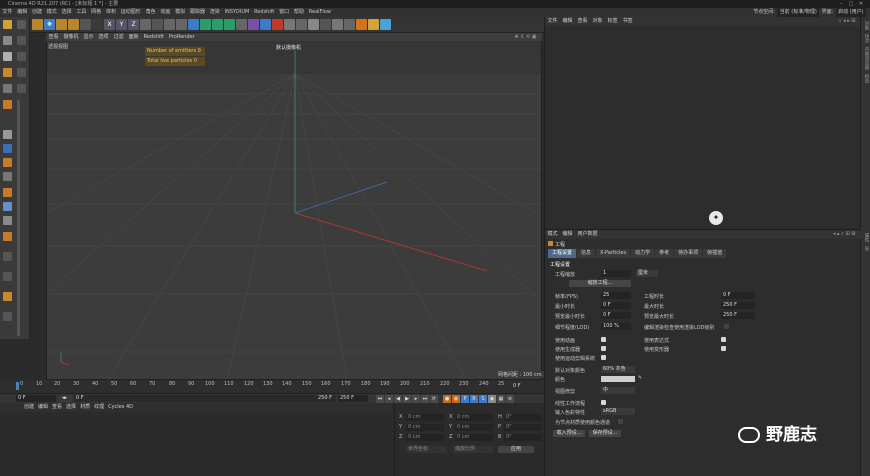 The image size is (870, 476). I want to click on right-tab-structure: 构造, so click(866, 78).